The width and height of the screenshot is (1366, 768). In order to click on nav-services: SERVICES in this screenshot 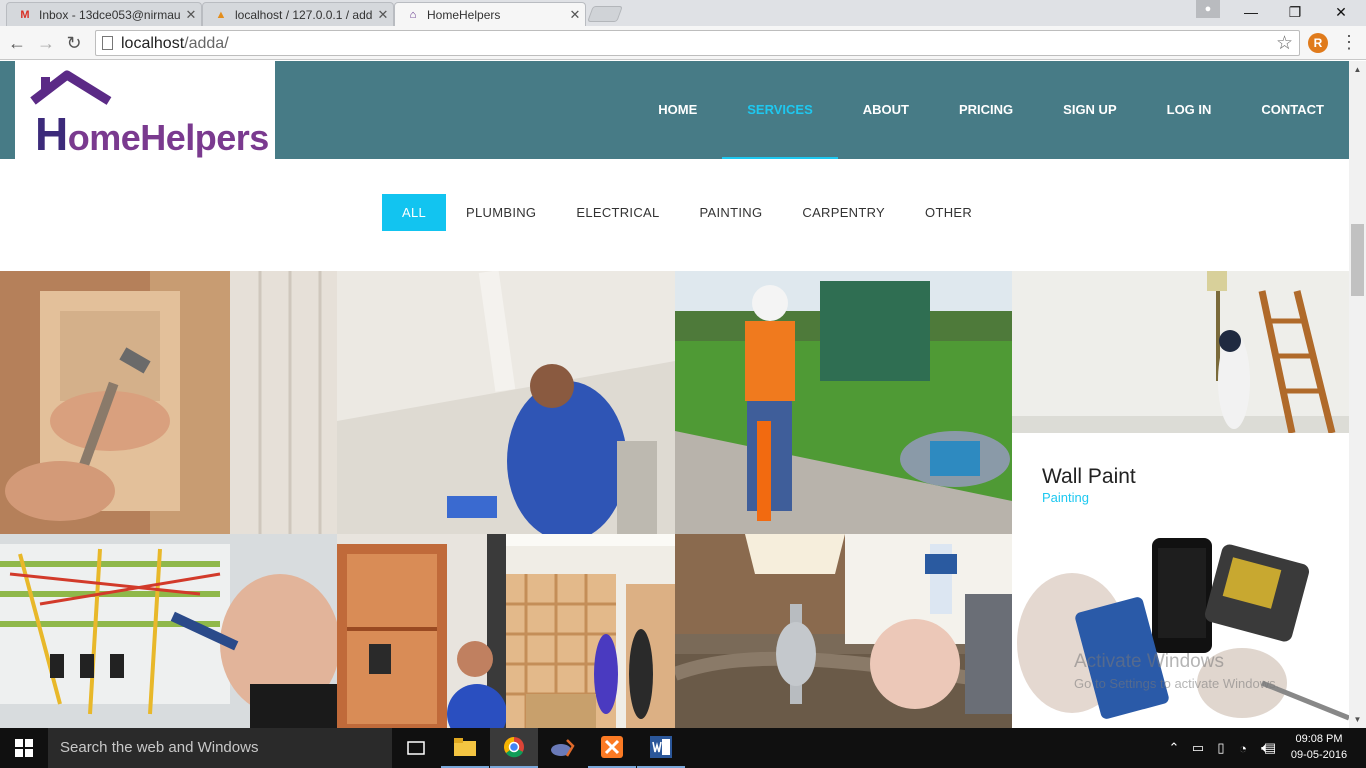, I will do `click(780, 110)`.